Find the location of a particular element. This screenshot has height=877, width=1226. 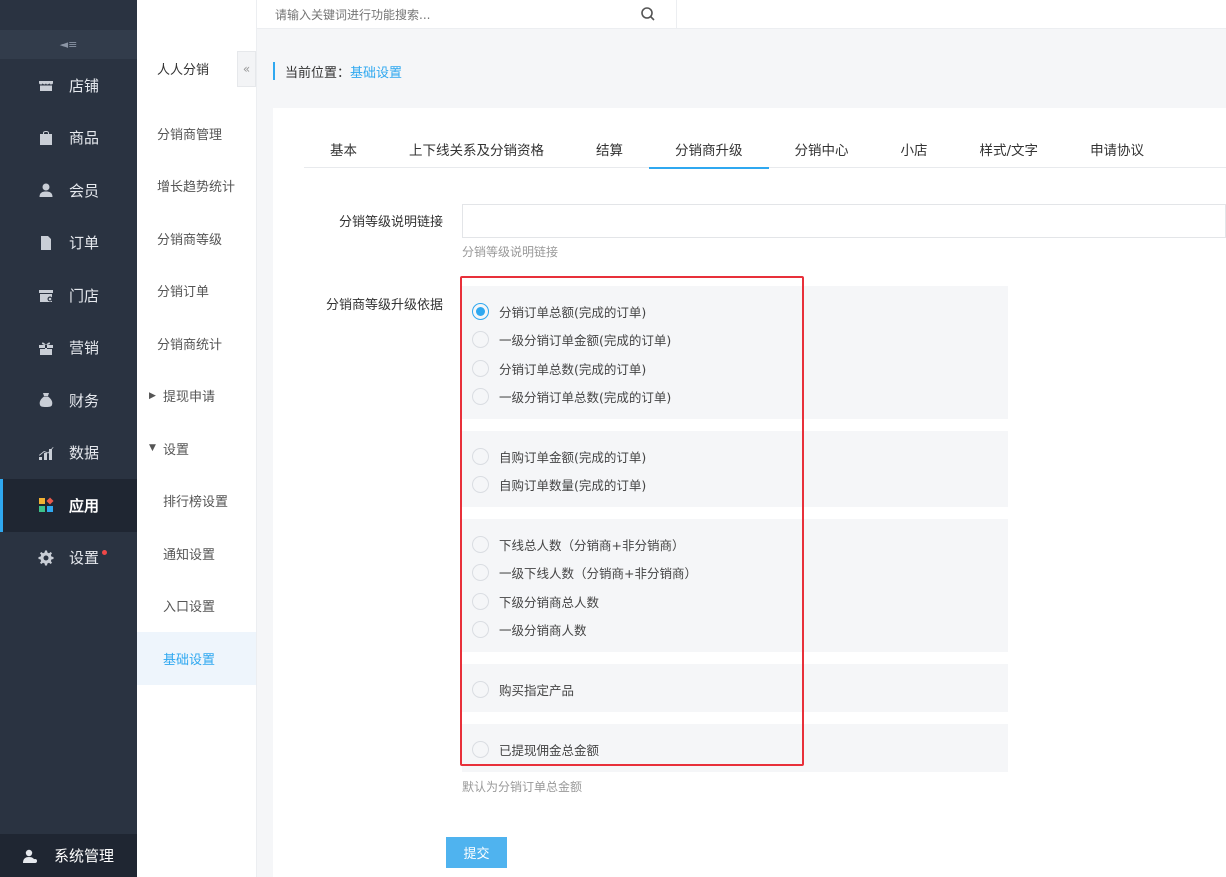

caret-right-icon: ▶ is located at coordinates (152, 395).